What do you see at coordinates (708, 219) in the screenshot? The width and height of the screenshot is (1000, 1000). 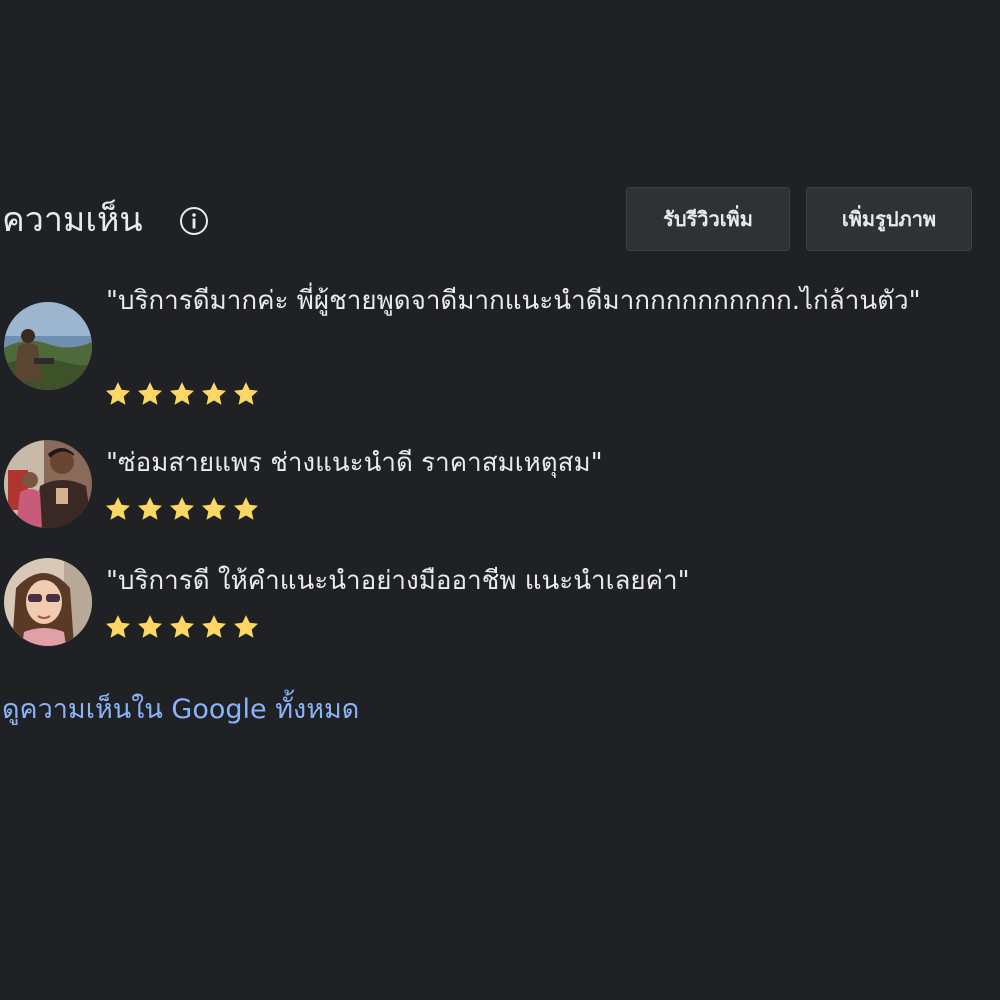 I see `get-more-reviews-button: รับรีวิวเพิ่ม` at bounding box center [708, 219].